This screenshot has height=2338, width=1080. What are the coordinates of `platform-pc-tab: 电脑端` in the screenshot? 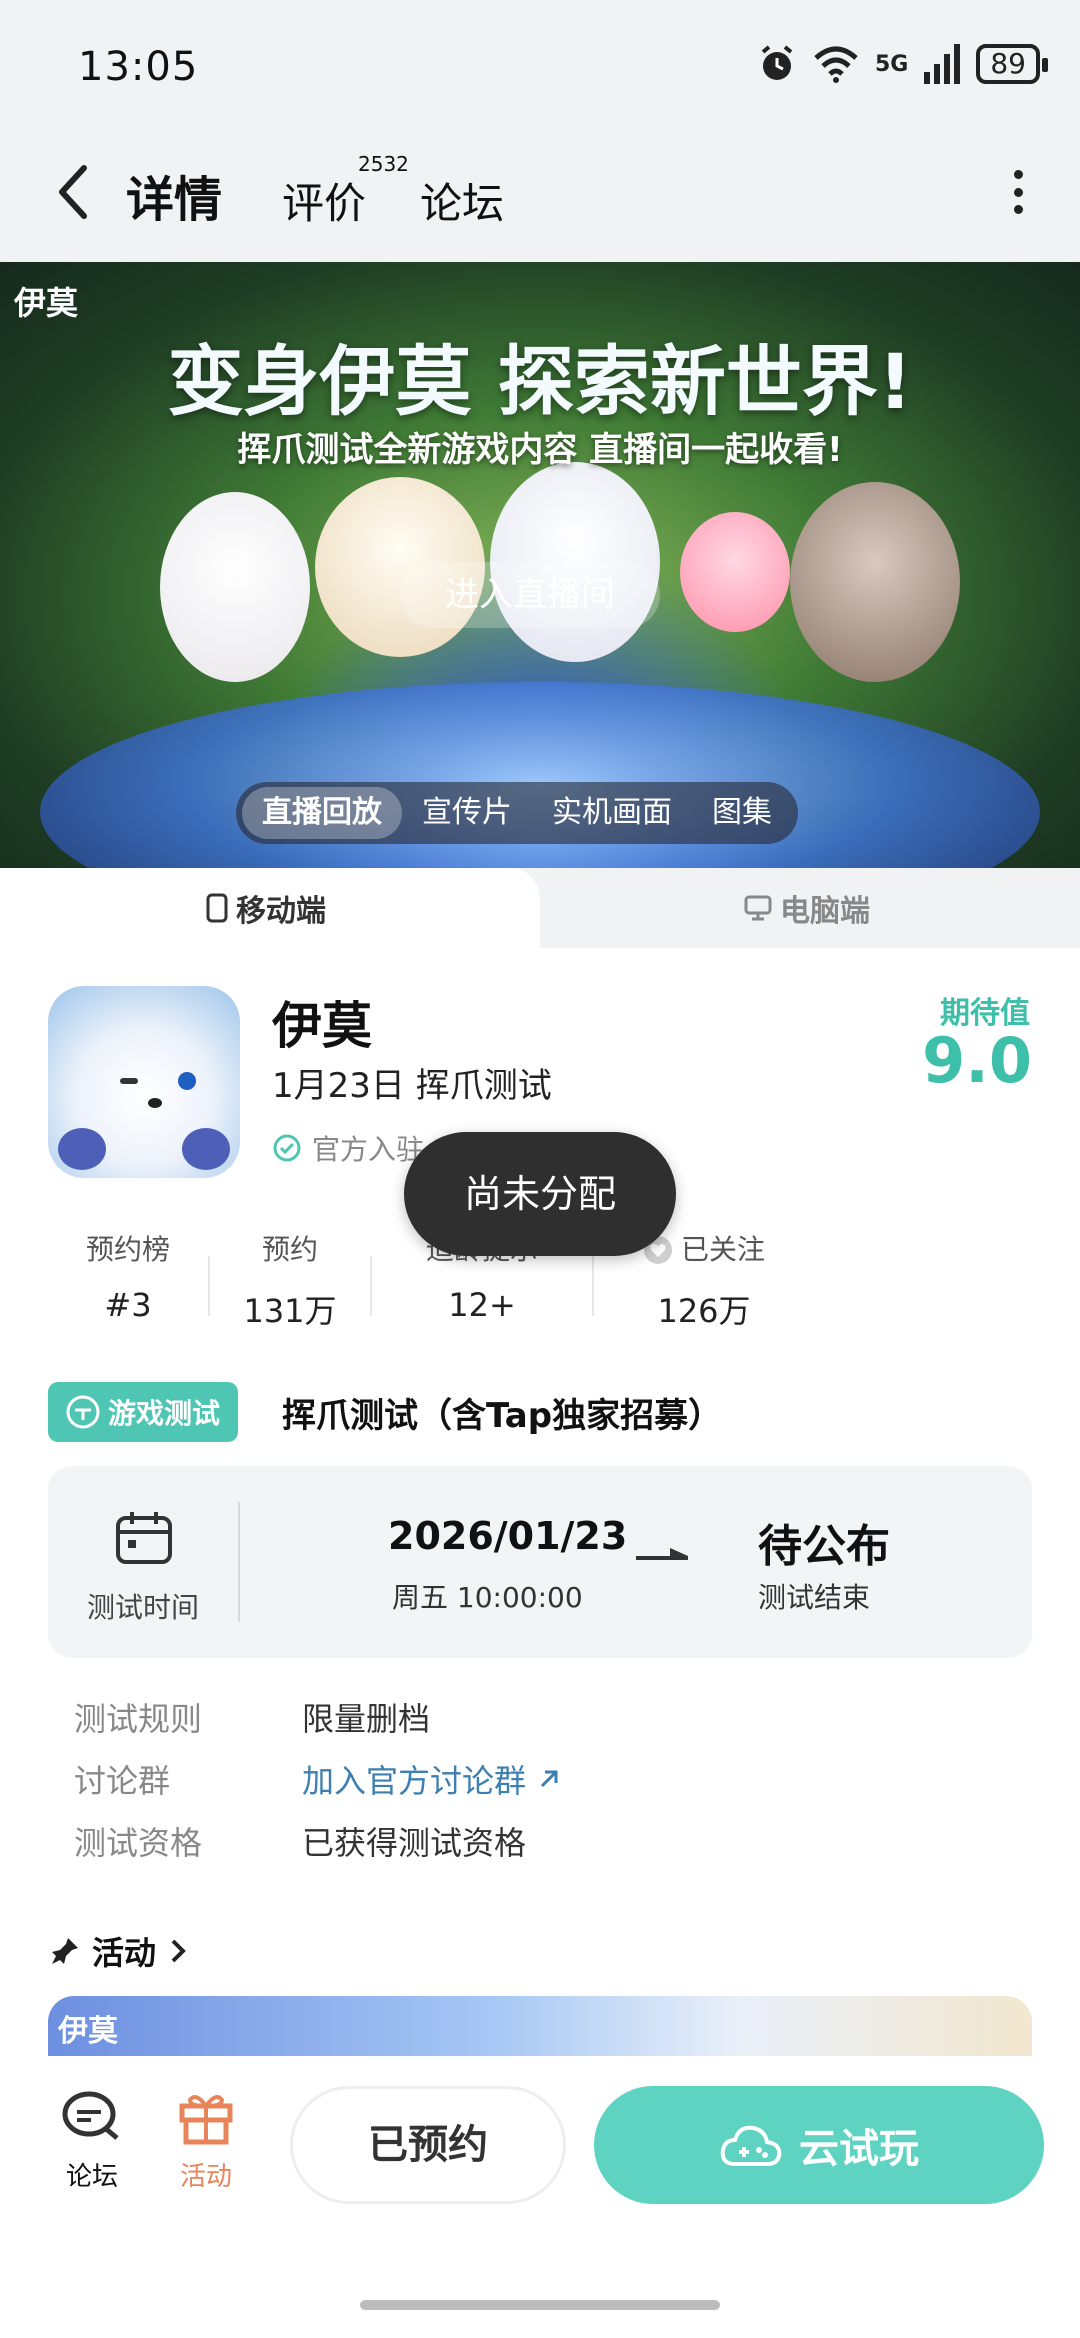 It's located at (807, 908).